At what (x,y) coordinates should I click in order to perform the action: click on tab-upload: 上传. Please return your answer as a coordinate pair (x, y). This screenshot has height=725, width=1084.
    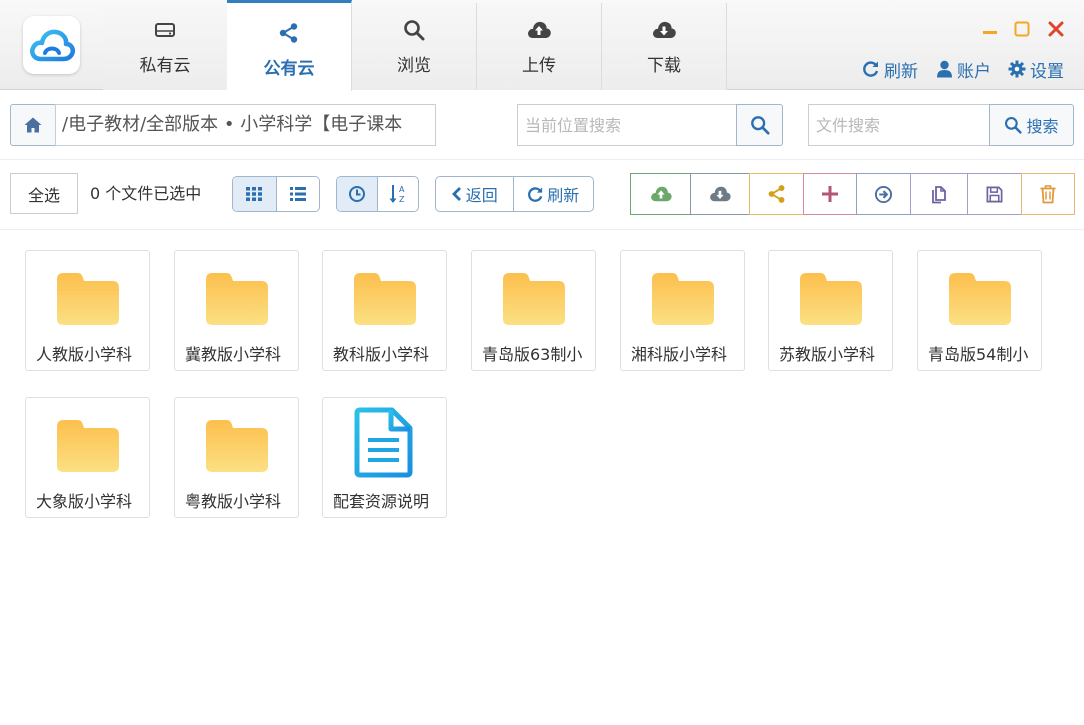
    Looking at the image, I should click on (539, 46).